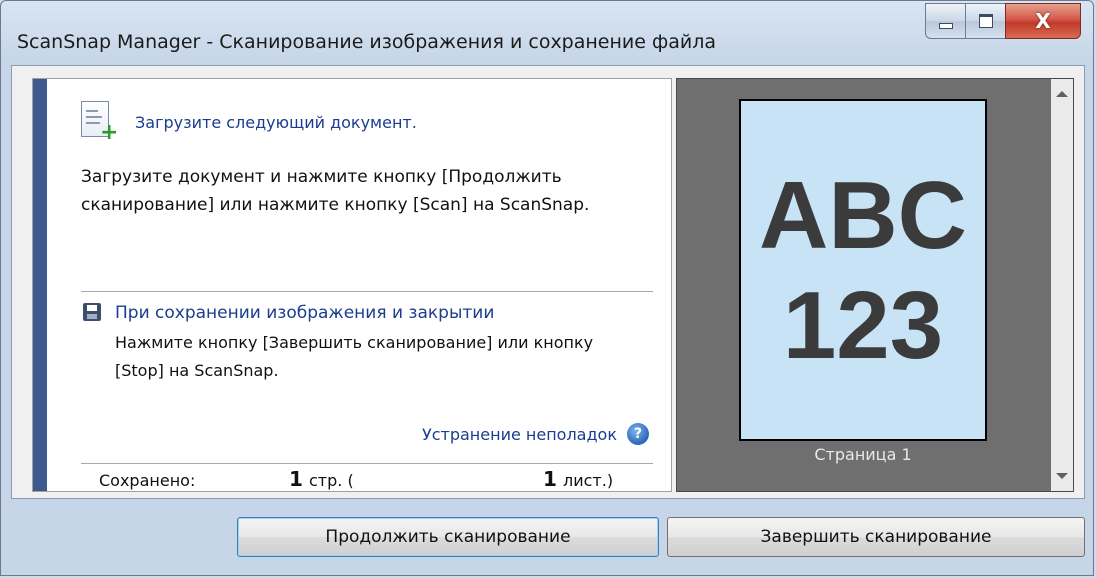 The image size is (1096, 578). What do you see at coordinates (876, 537) in the screenshot?
I see `finish-scanning-button: Завершить сканирование` at bounding box center [876, 537].